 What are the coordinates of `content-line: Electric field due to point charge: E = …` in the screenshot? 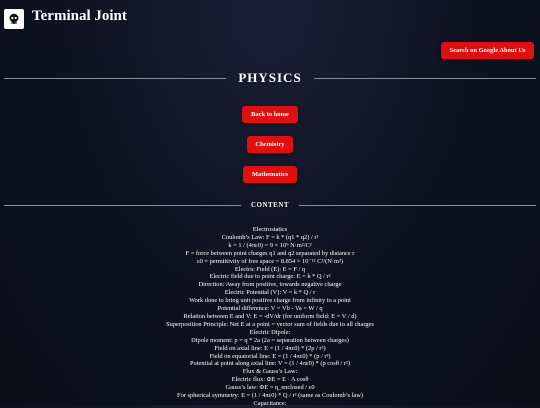 It's located at (270, 277).